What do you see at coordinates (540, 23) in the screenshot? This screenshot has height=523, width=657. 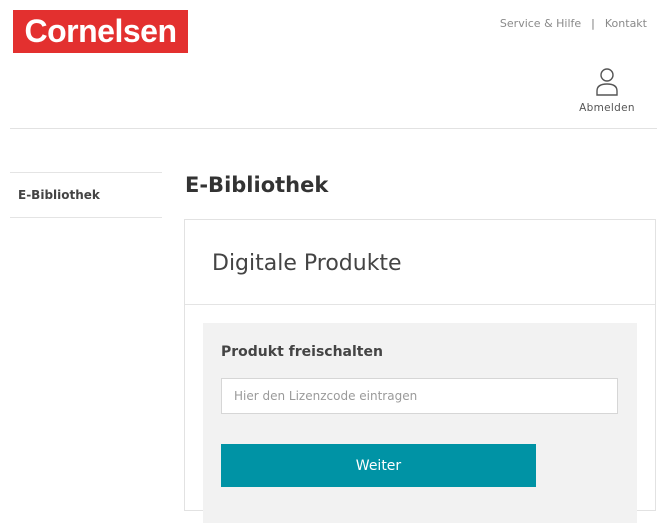 I see `service-hilfe-link: Service & Hilfe` at bounding box center [540, 23].